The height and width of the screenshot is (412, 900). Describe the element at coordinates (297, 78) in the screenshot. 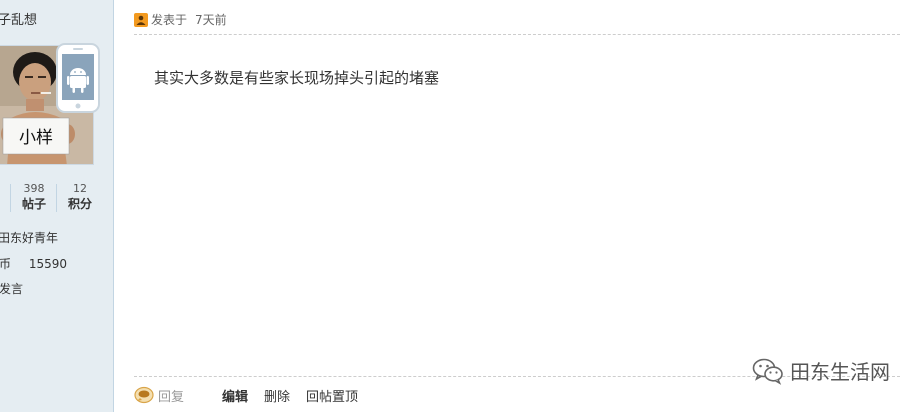

I see `post-content: 其实大多数是有些家长现场掉头引起的堵塞` at that location.